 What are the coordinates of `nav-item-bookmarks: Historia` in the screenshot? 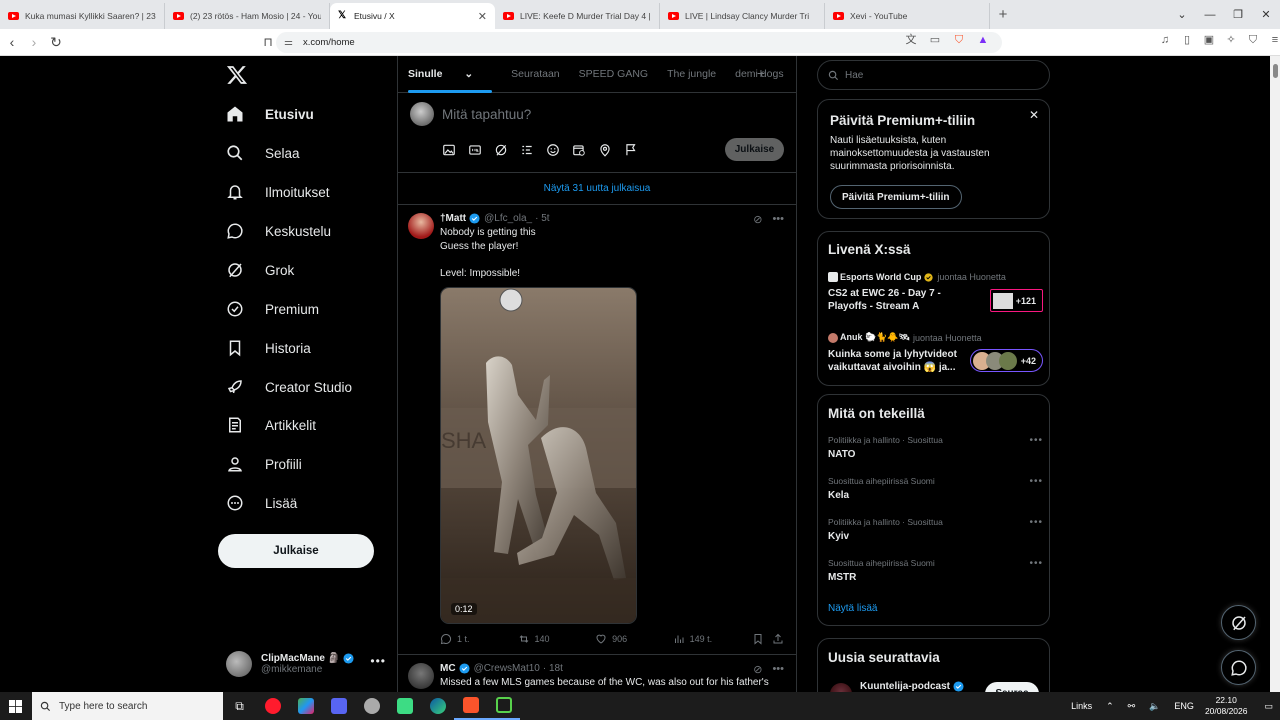 It's located at (268, 348).